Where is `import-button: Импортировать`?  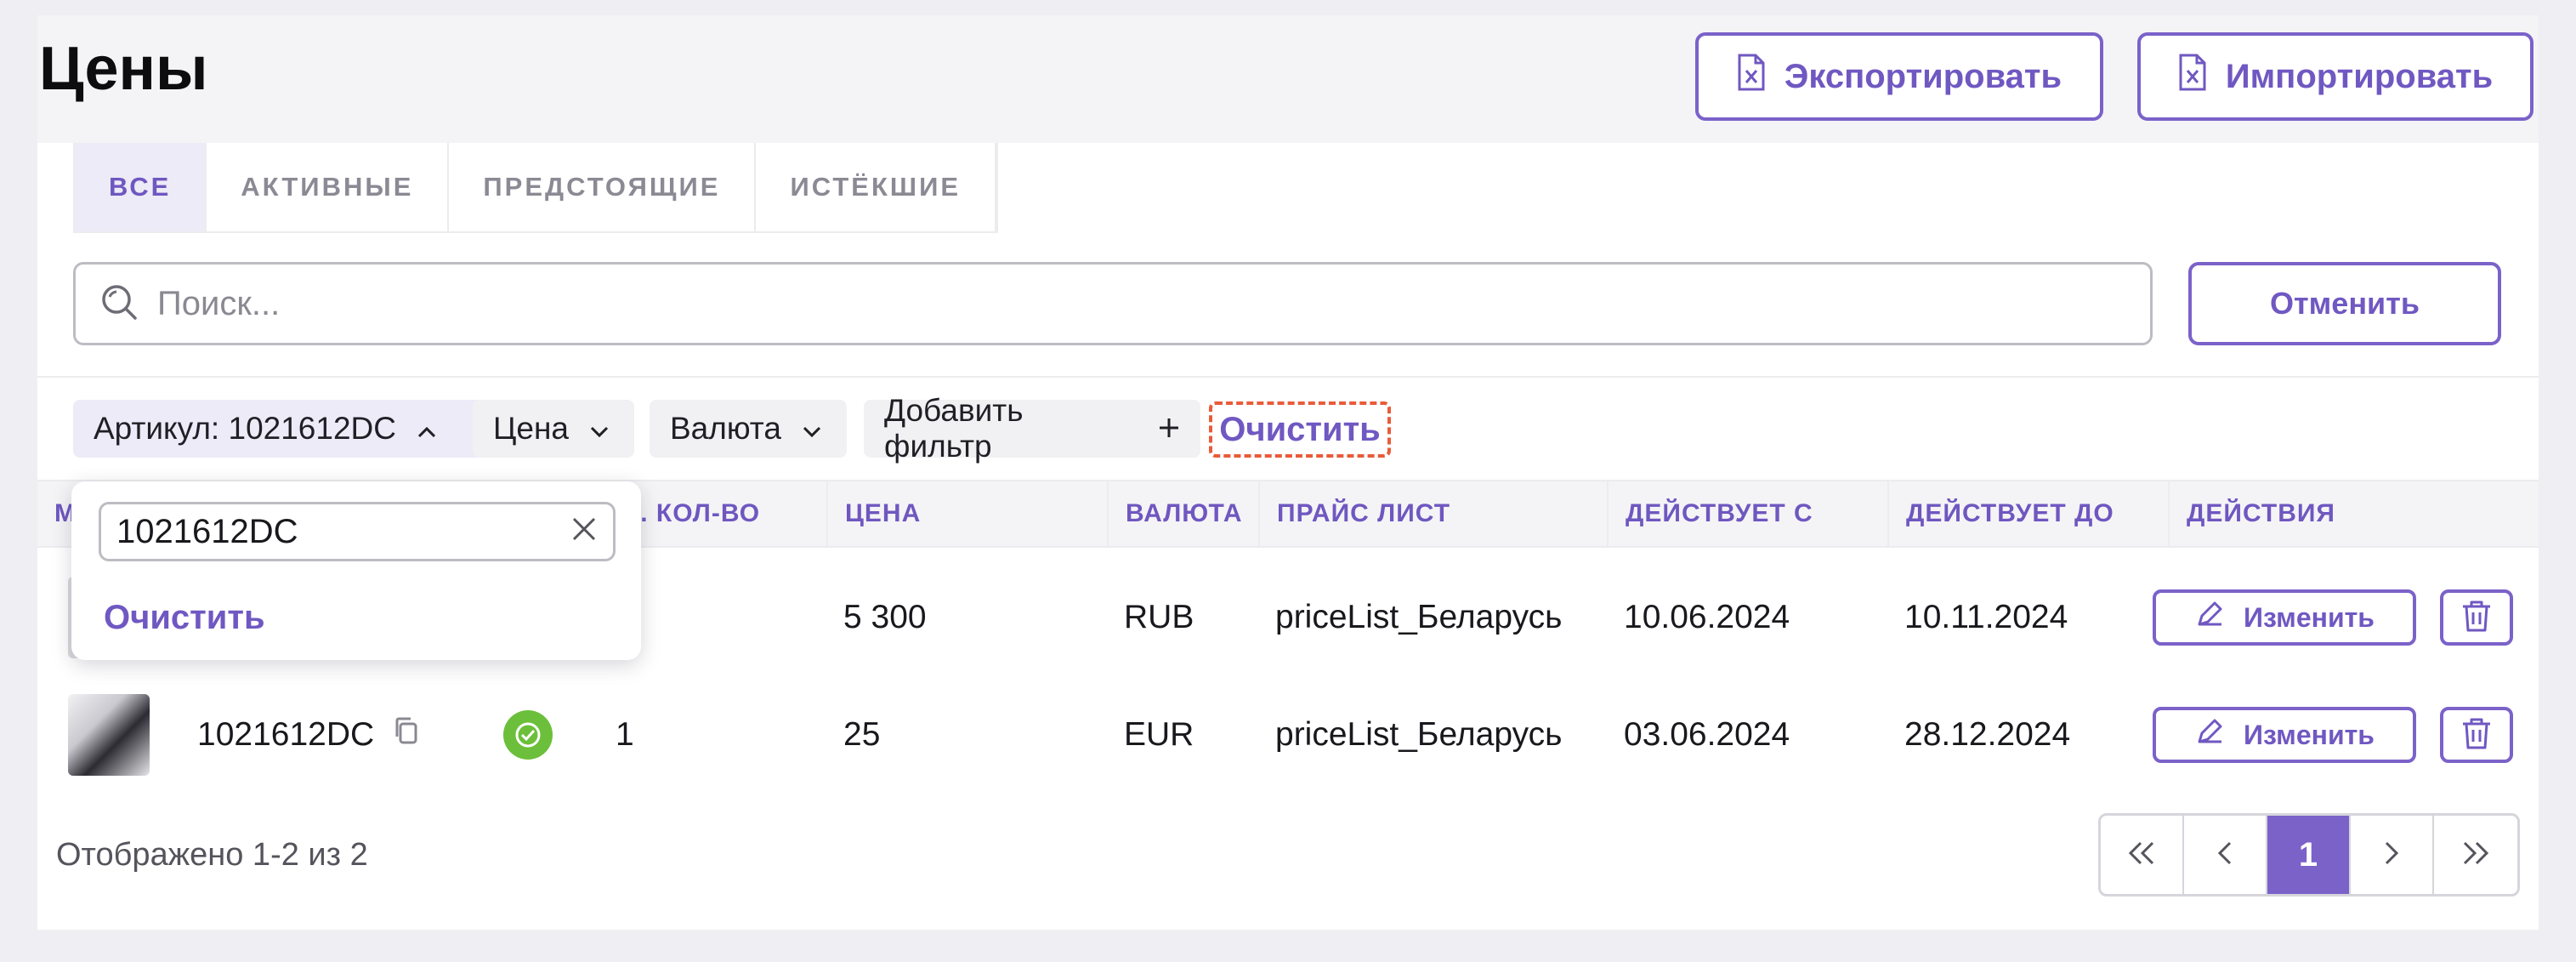 import-button: Импортировать is located at coordinates (2335, 76).